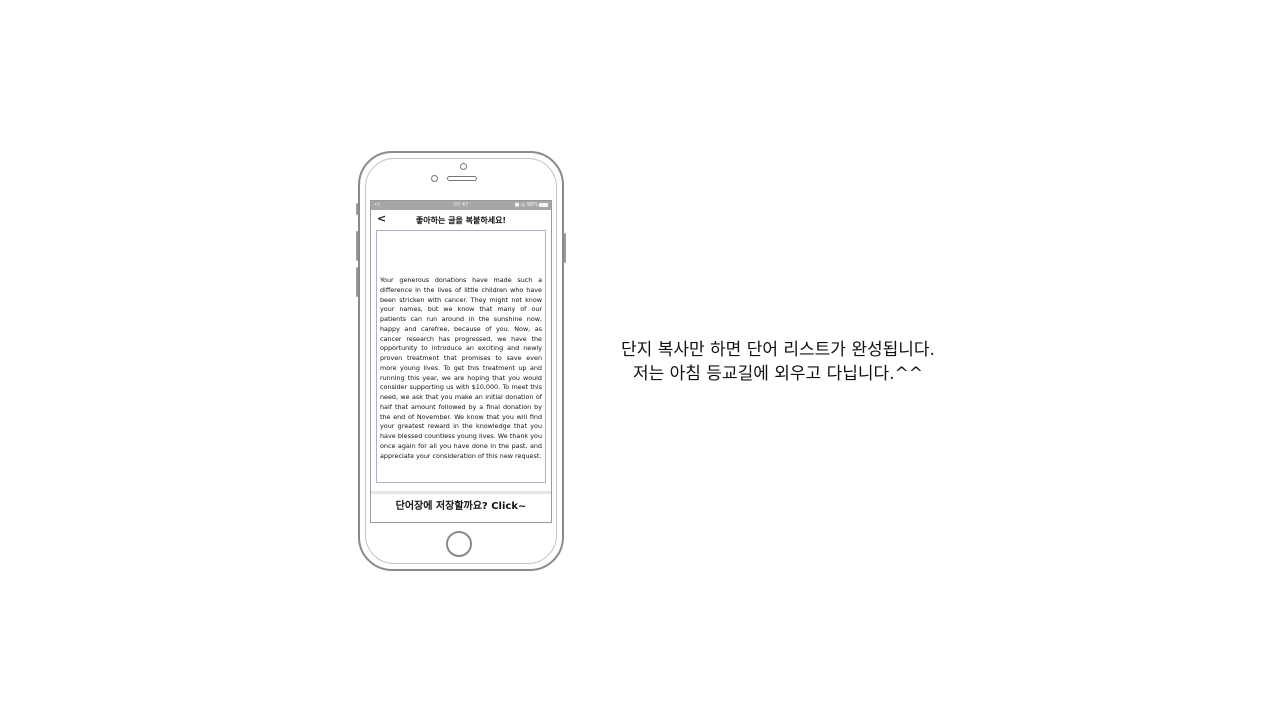  I want to click on divider, so click(461, 492).